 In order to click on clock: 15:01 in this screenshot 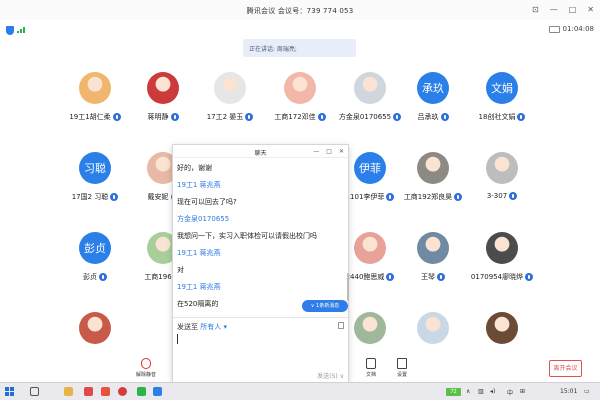, I will do `click(568, 391)`.